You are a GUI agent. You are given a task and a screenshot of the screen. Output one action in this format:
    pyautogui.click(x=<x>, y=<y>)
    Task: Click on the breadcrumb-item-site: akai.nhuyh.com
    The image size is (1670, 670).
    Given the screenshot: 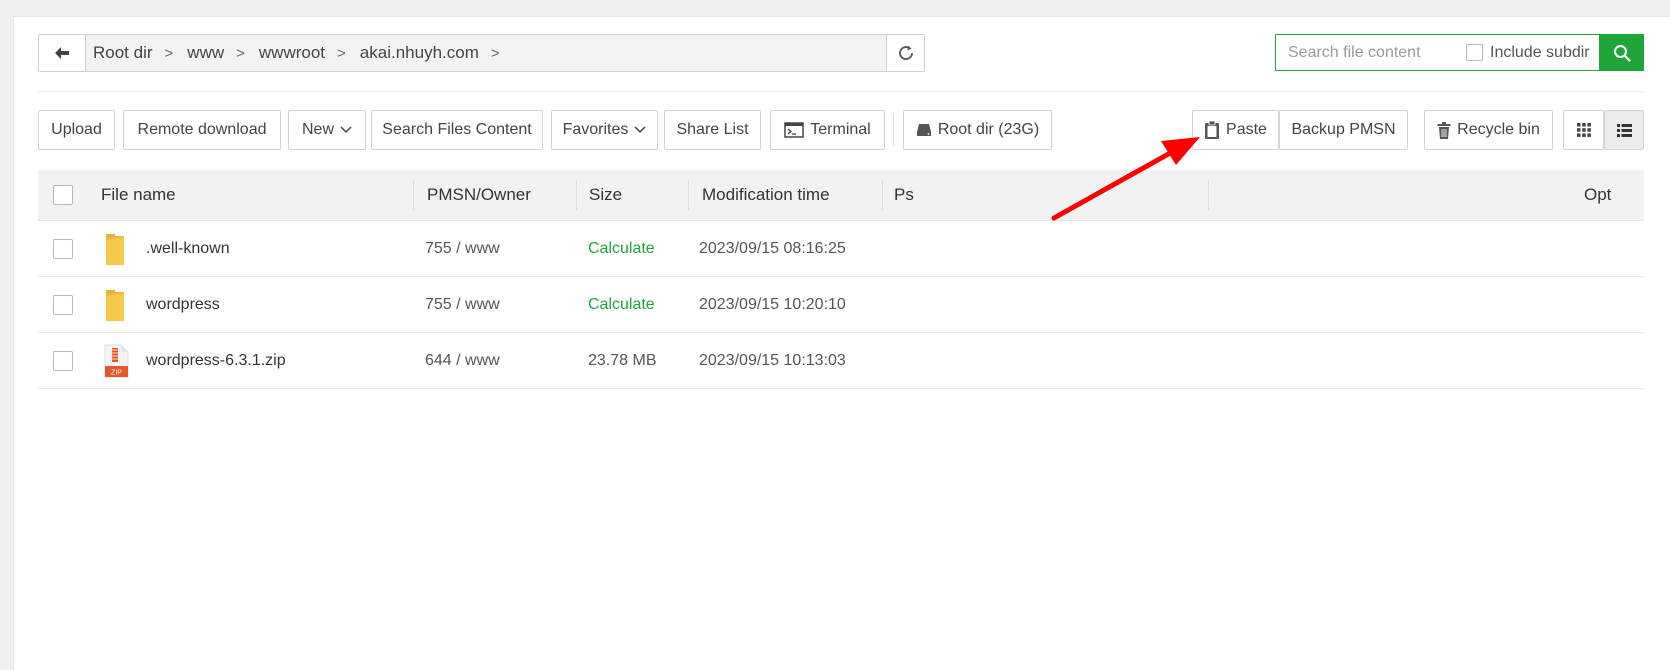 What is the action you would take?
    pyautogui.click(x=419, y=53)
    